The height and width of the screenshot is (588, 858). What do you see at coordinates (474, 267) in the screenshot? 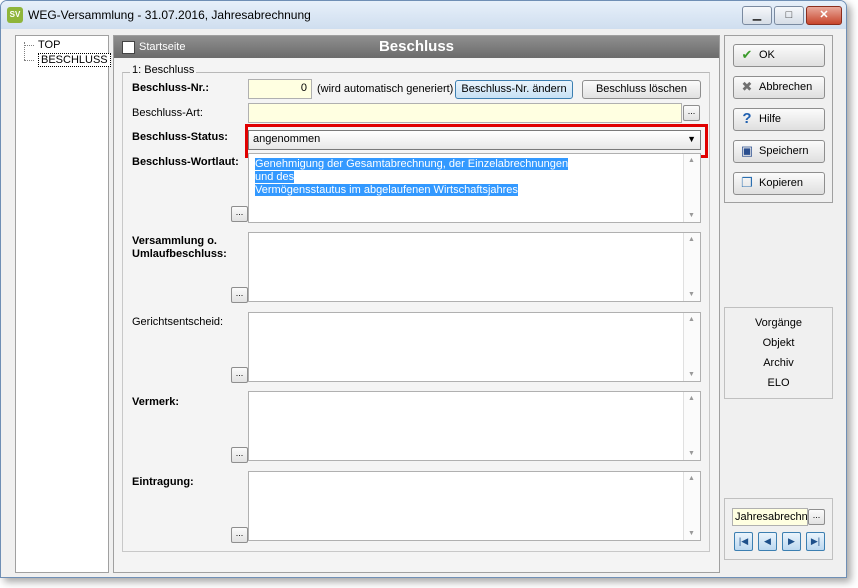
I see `versammlung-textarea: ▲ ▼` at bounding box center [474, 267].